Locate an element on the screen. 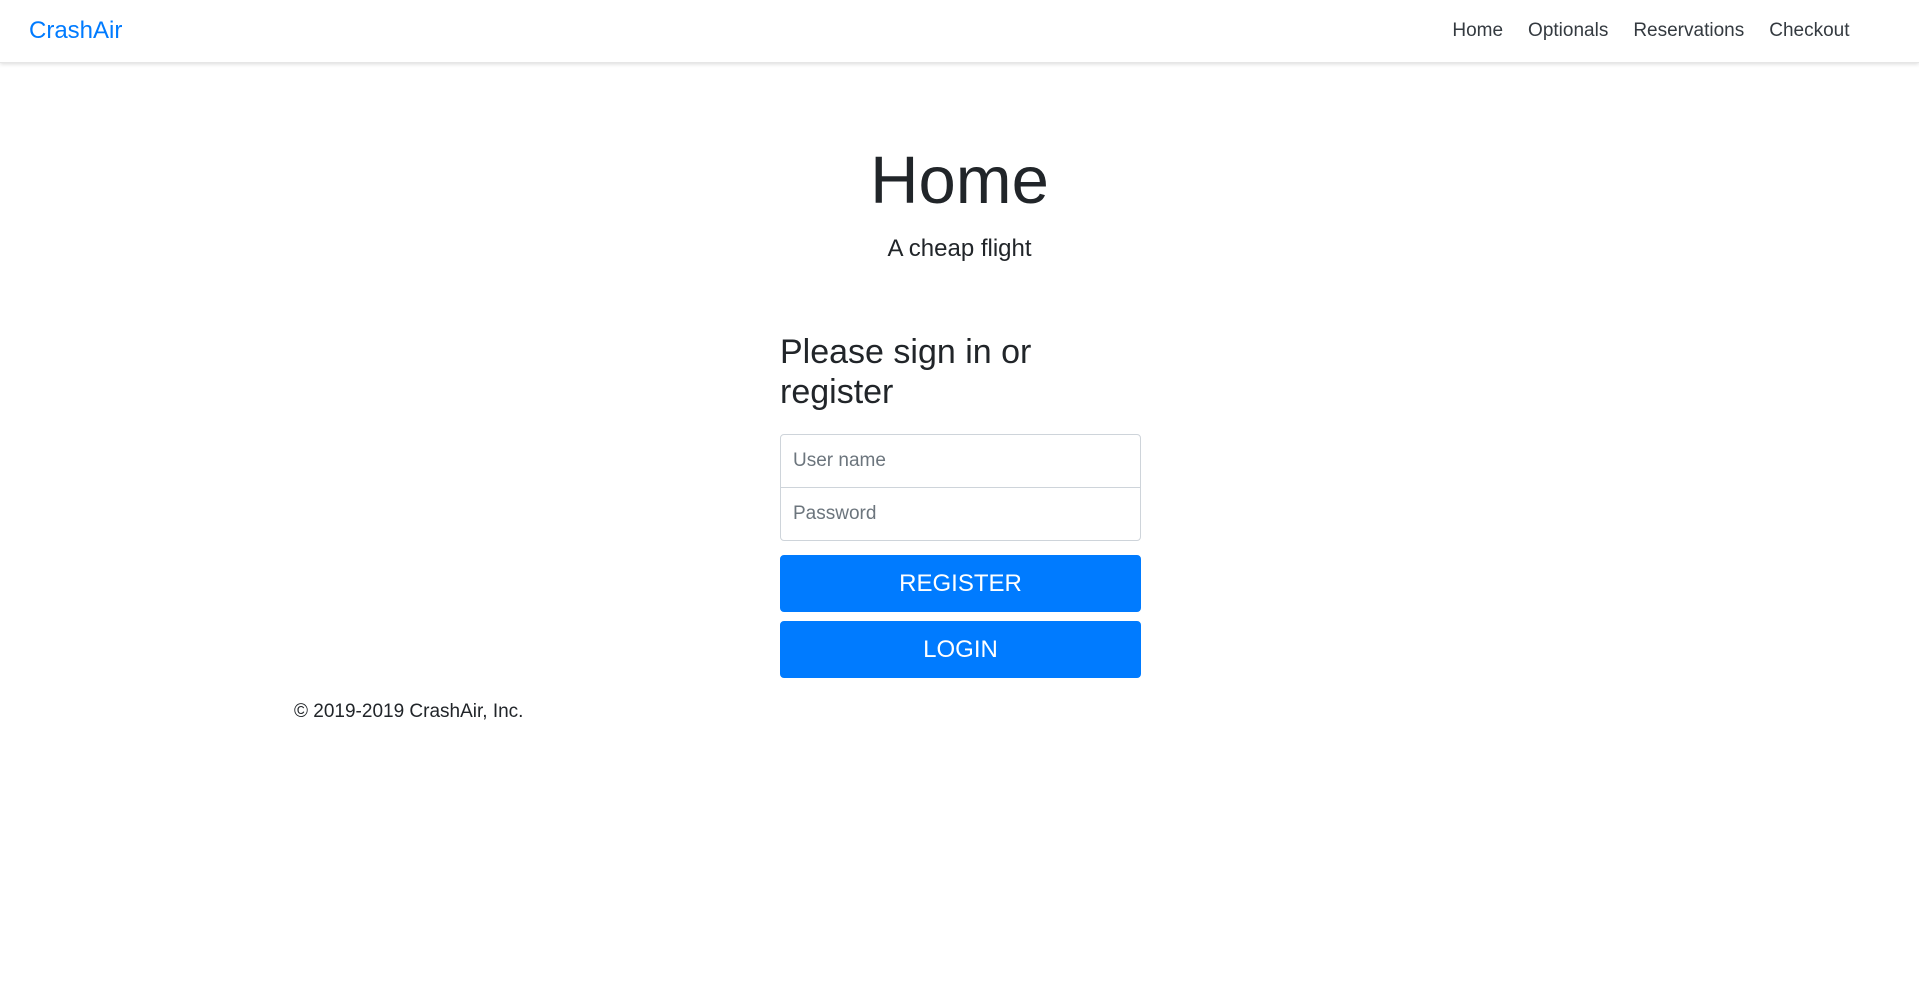 The width and height of the screenshot is (1919, 992). footer-copyright: © 2019-2019 CrashAir, Inc. is located at coordinates (409, 711).